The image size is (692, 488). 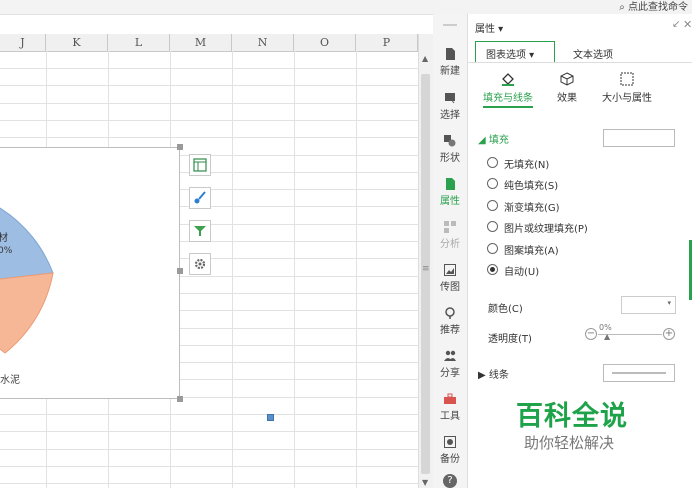 I want to click on top-toolbar: ⌕ 点此查找命令, so click(x=346, y=7).